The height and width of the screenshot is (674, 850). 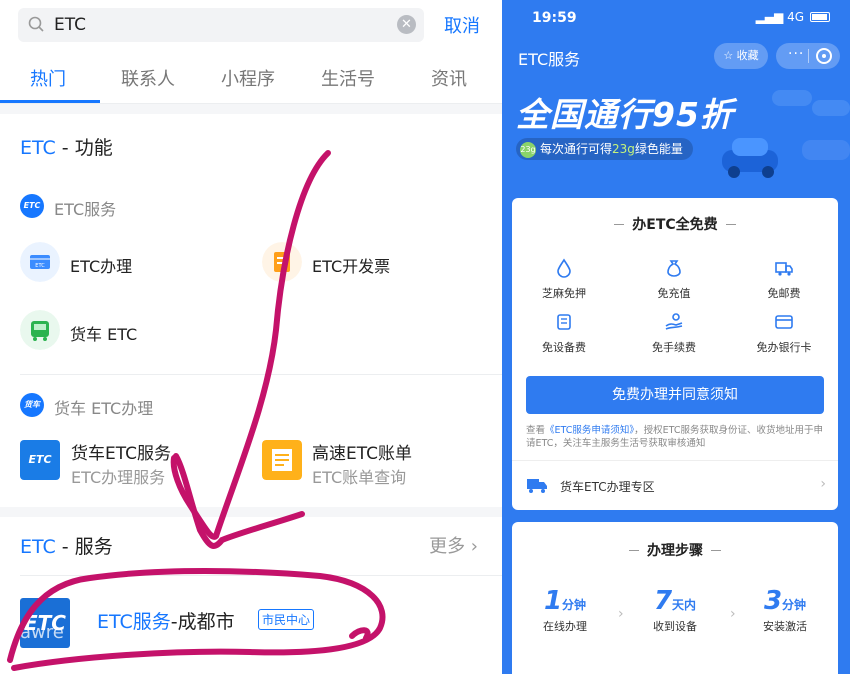 What do you see at coordinates (784, 322) in the screenshot?
I see `bank-card-icon` at bounding box center [784, 322].